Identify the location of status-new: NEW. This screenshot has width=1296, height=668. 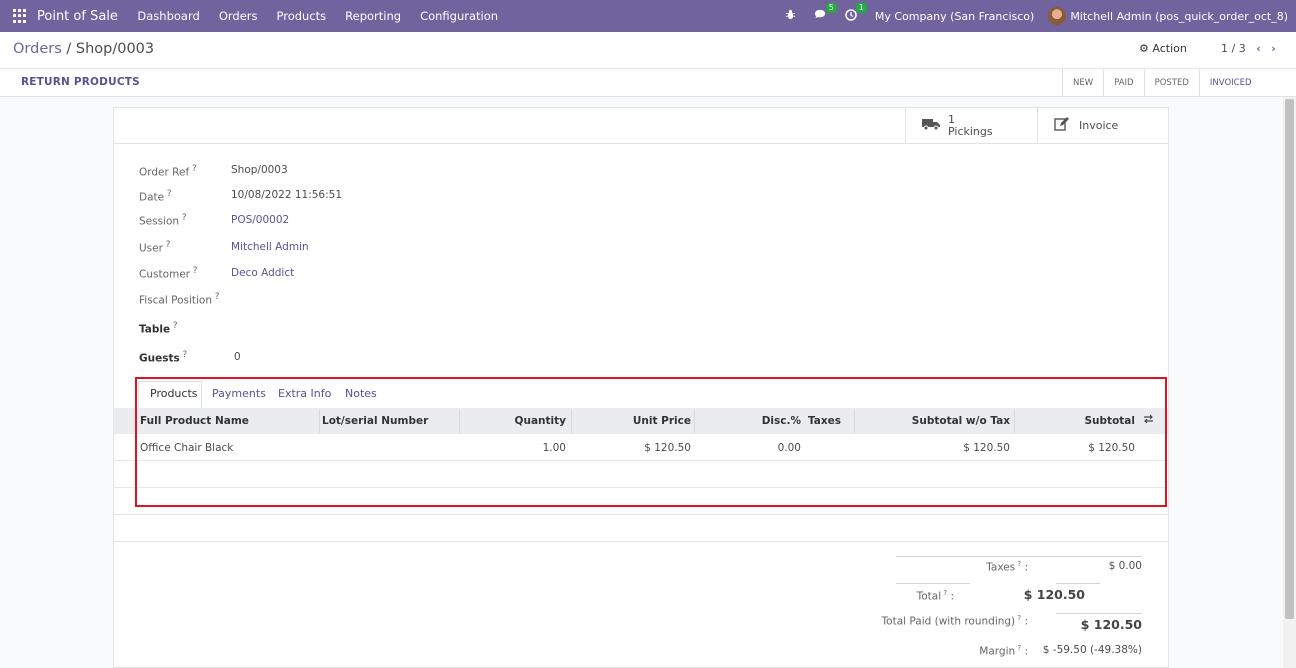
(1082, 83).